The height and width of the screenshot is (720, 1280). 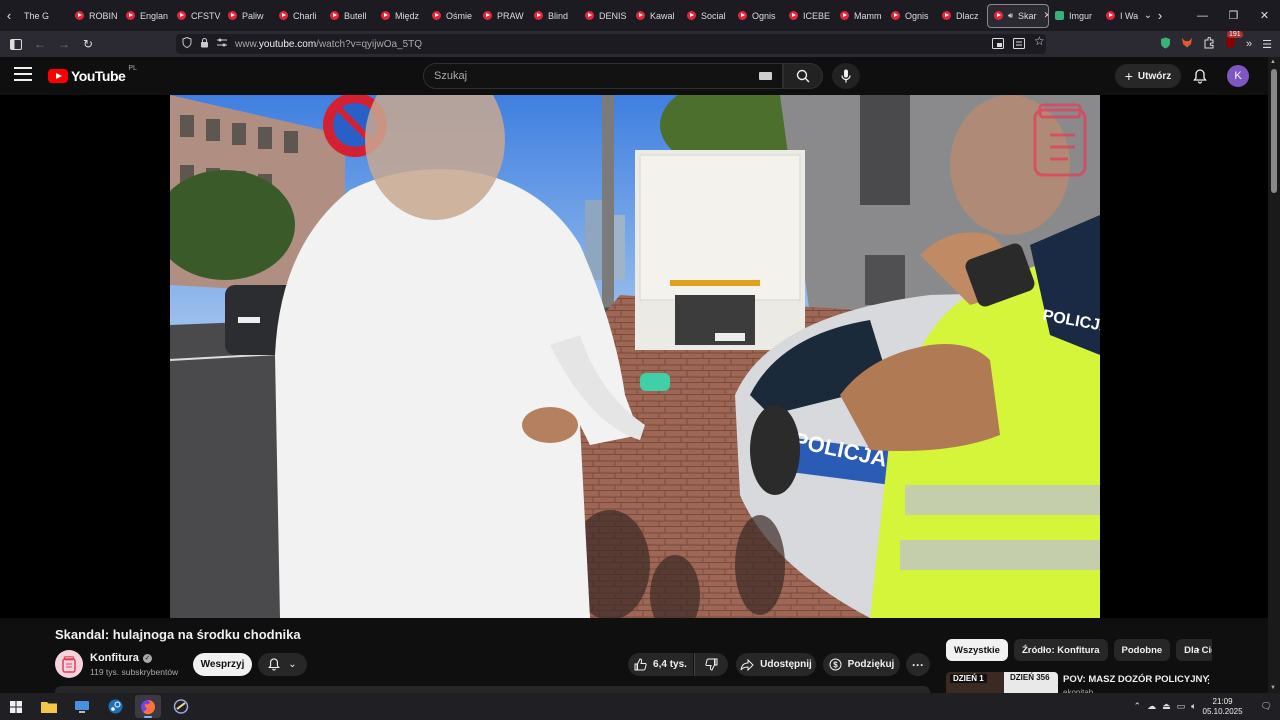 I want to click on browser-tab: Ośmie, so click(x=451, y=16).